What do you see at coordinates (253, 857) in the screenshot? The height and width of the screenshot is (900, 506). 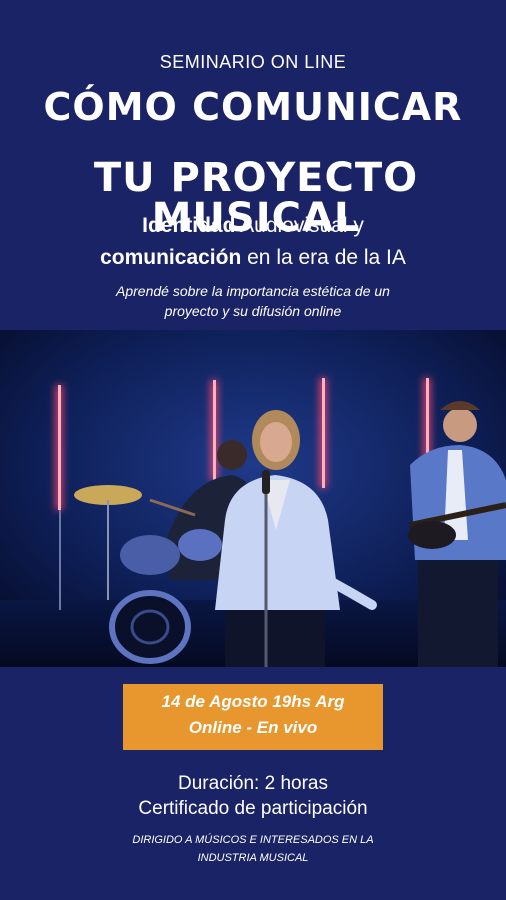 I see `audience-line-2: INDUSTRIA MUSICAL` at bounding box center [253, 857].